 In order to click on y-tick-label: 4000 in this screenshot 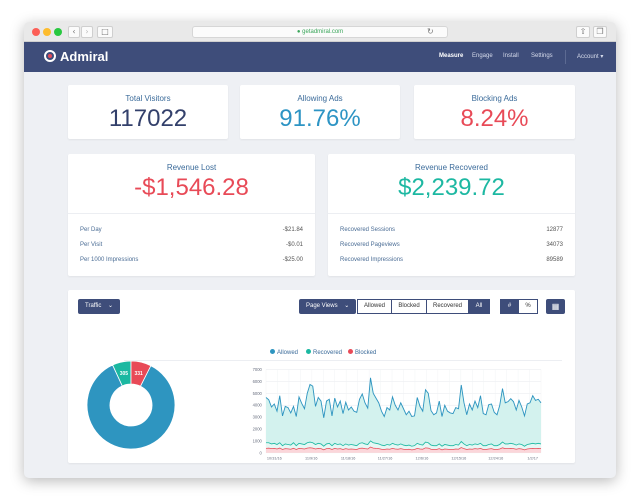, I will do `click(258, 405)`.